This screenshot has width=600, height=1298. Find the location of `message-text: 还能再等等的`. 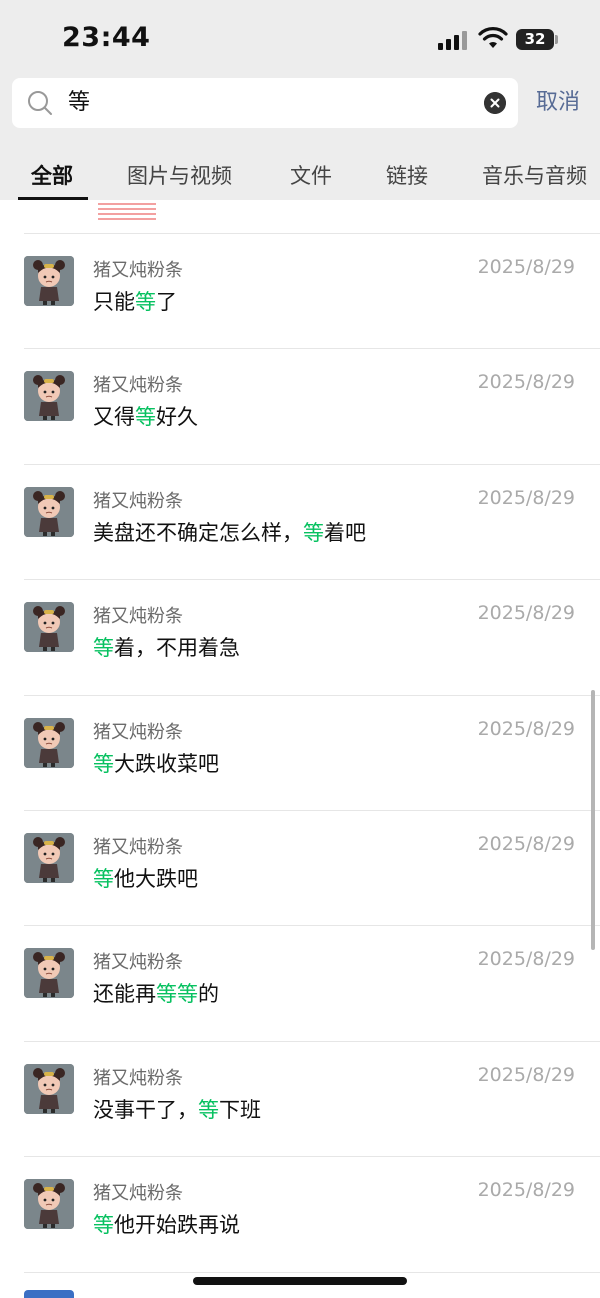

message-text: 还能再等等的 is located at coordinates (156, 993).